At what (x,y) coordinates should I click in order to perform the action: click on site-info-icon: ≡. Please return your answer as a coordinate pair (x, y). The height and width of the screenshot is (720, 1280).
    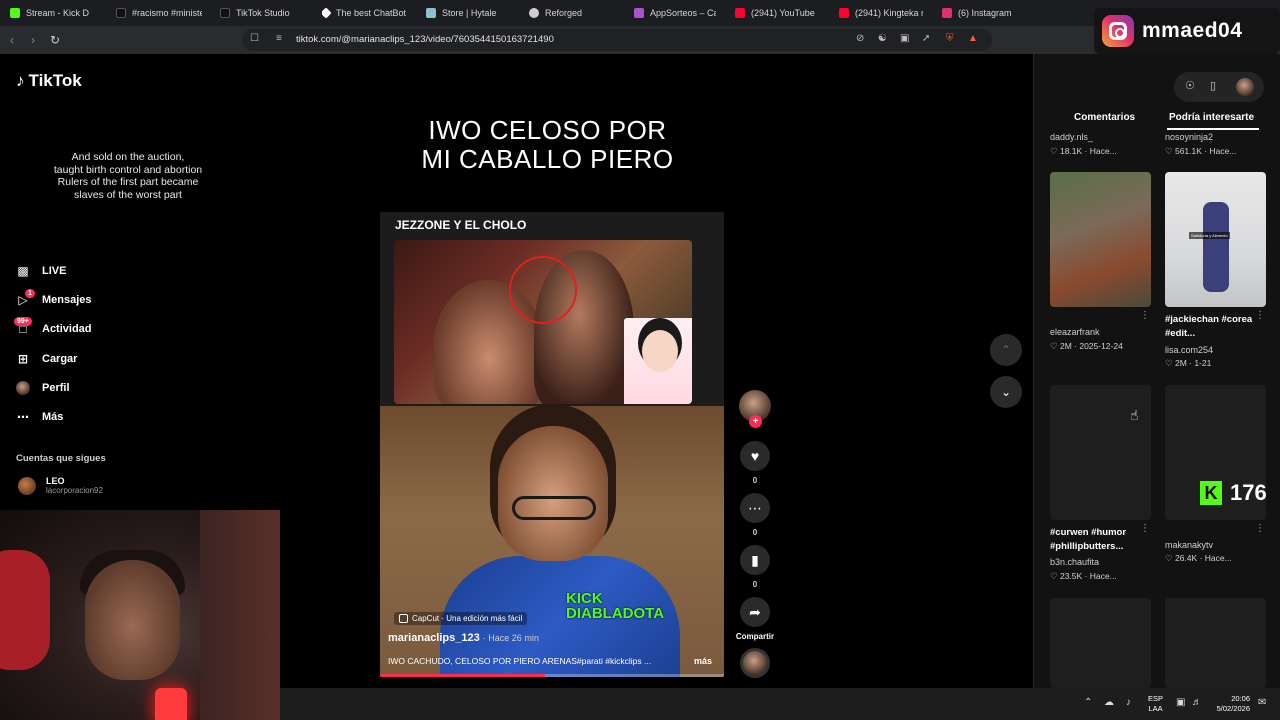
    Looking at the image, I should click on (279, 38).